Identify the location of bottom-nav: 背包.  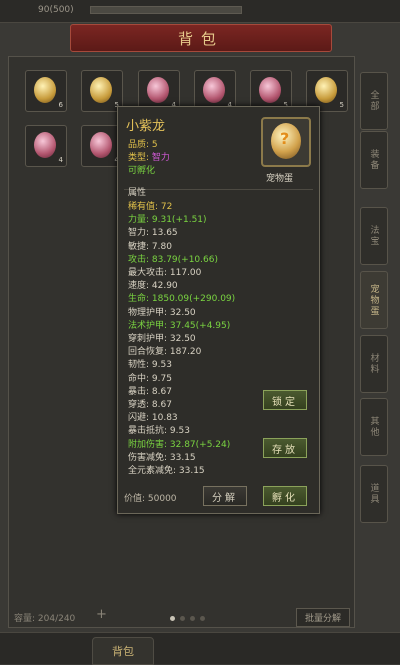
(200, 648).